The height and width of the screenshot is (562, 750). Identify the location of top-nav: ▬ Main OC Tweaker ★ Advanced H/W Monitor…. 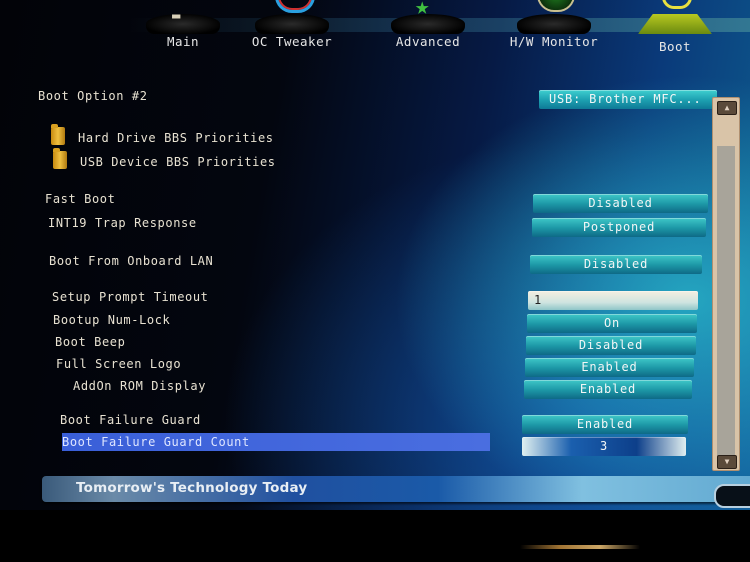
(440, 31).